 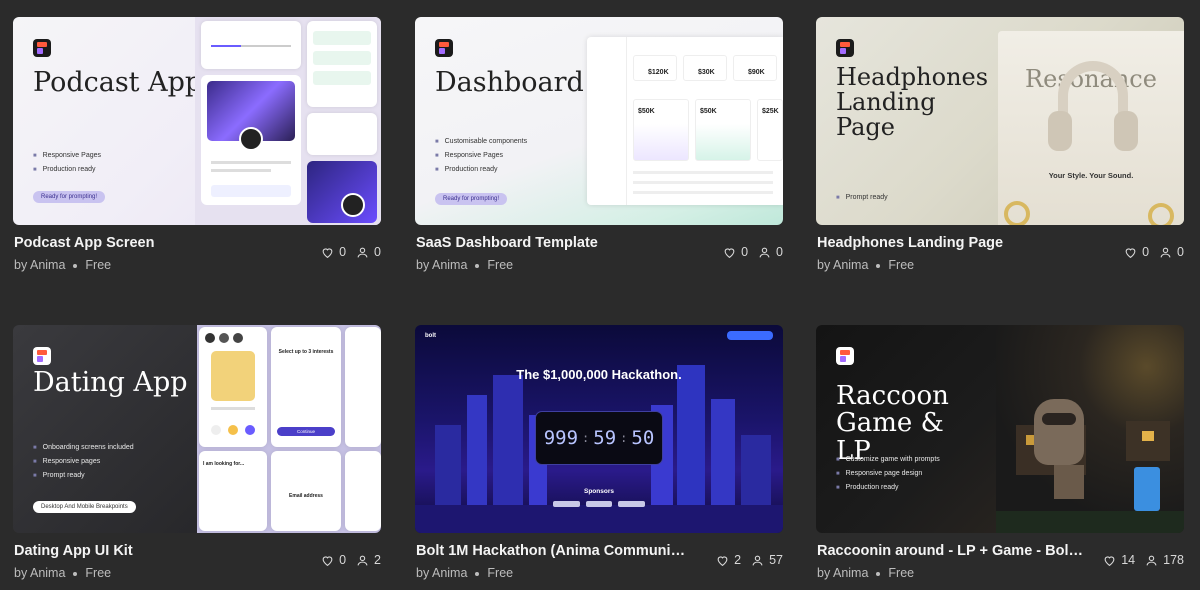 I want to click on interests-mock: Select up to 3 interests Continue, so click(x=306, y=387).